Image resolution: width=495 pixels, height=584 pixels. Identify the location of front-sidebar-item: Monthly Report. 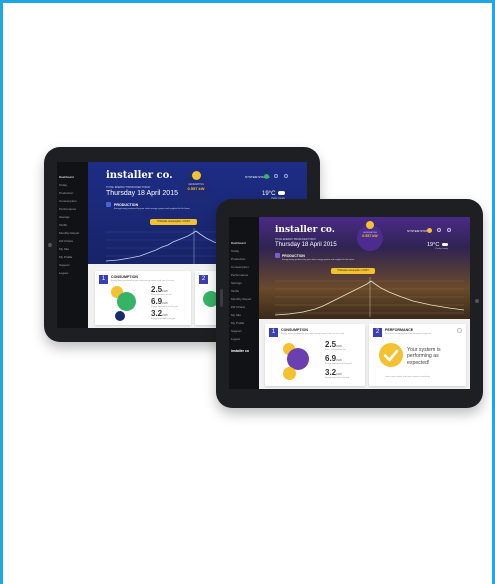
(244, 299).